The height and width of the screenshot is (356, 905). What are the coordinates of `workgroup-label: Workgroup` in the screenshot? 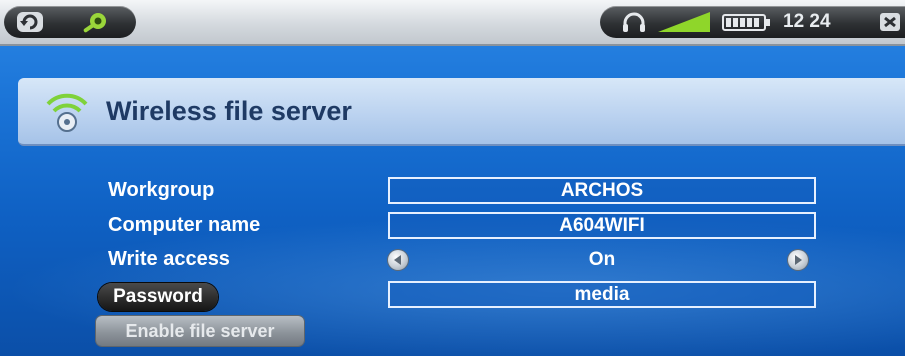 It's located at (161, 190).